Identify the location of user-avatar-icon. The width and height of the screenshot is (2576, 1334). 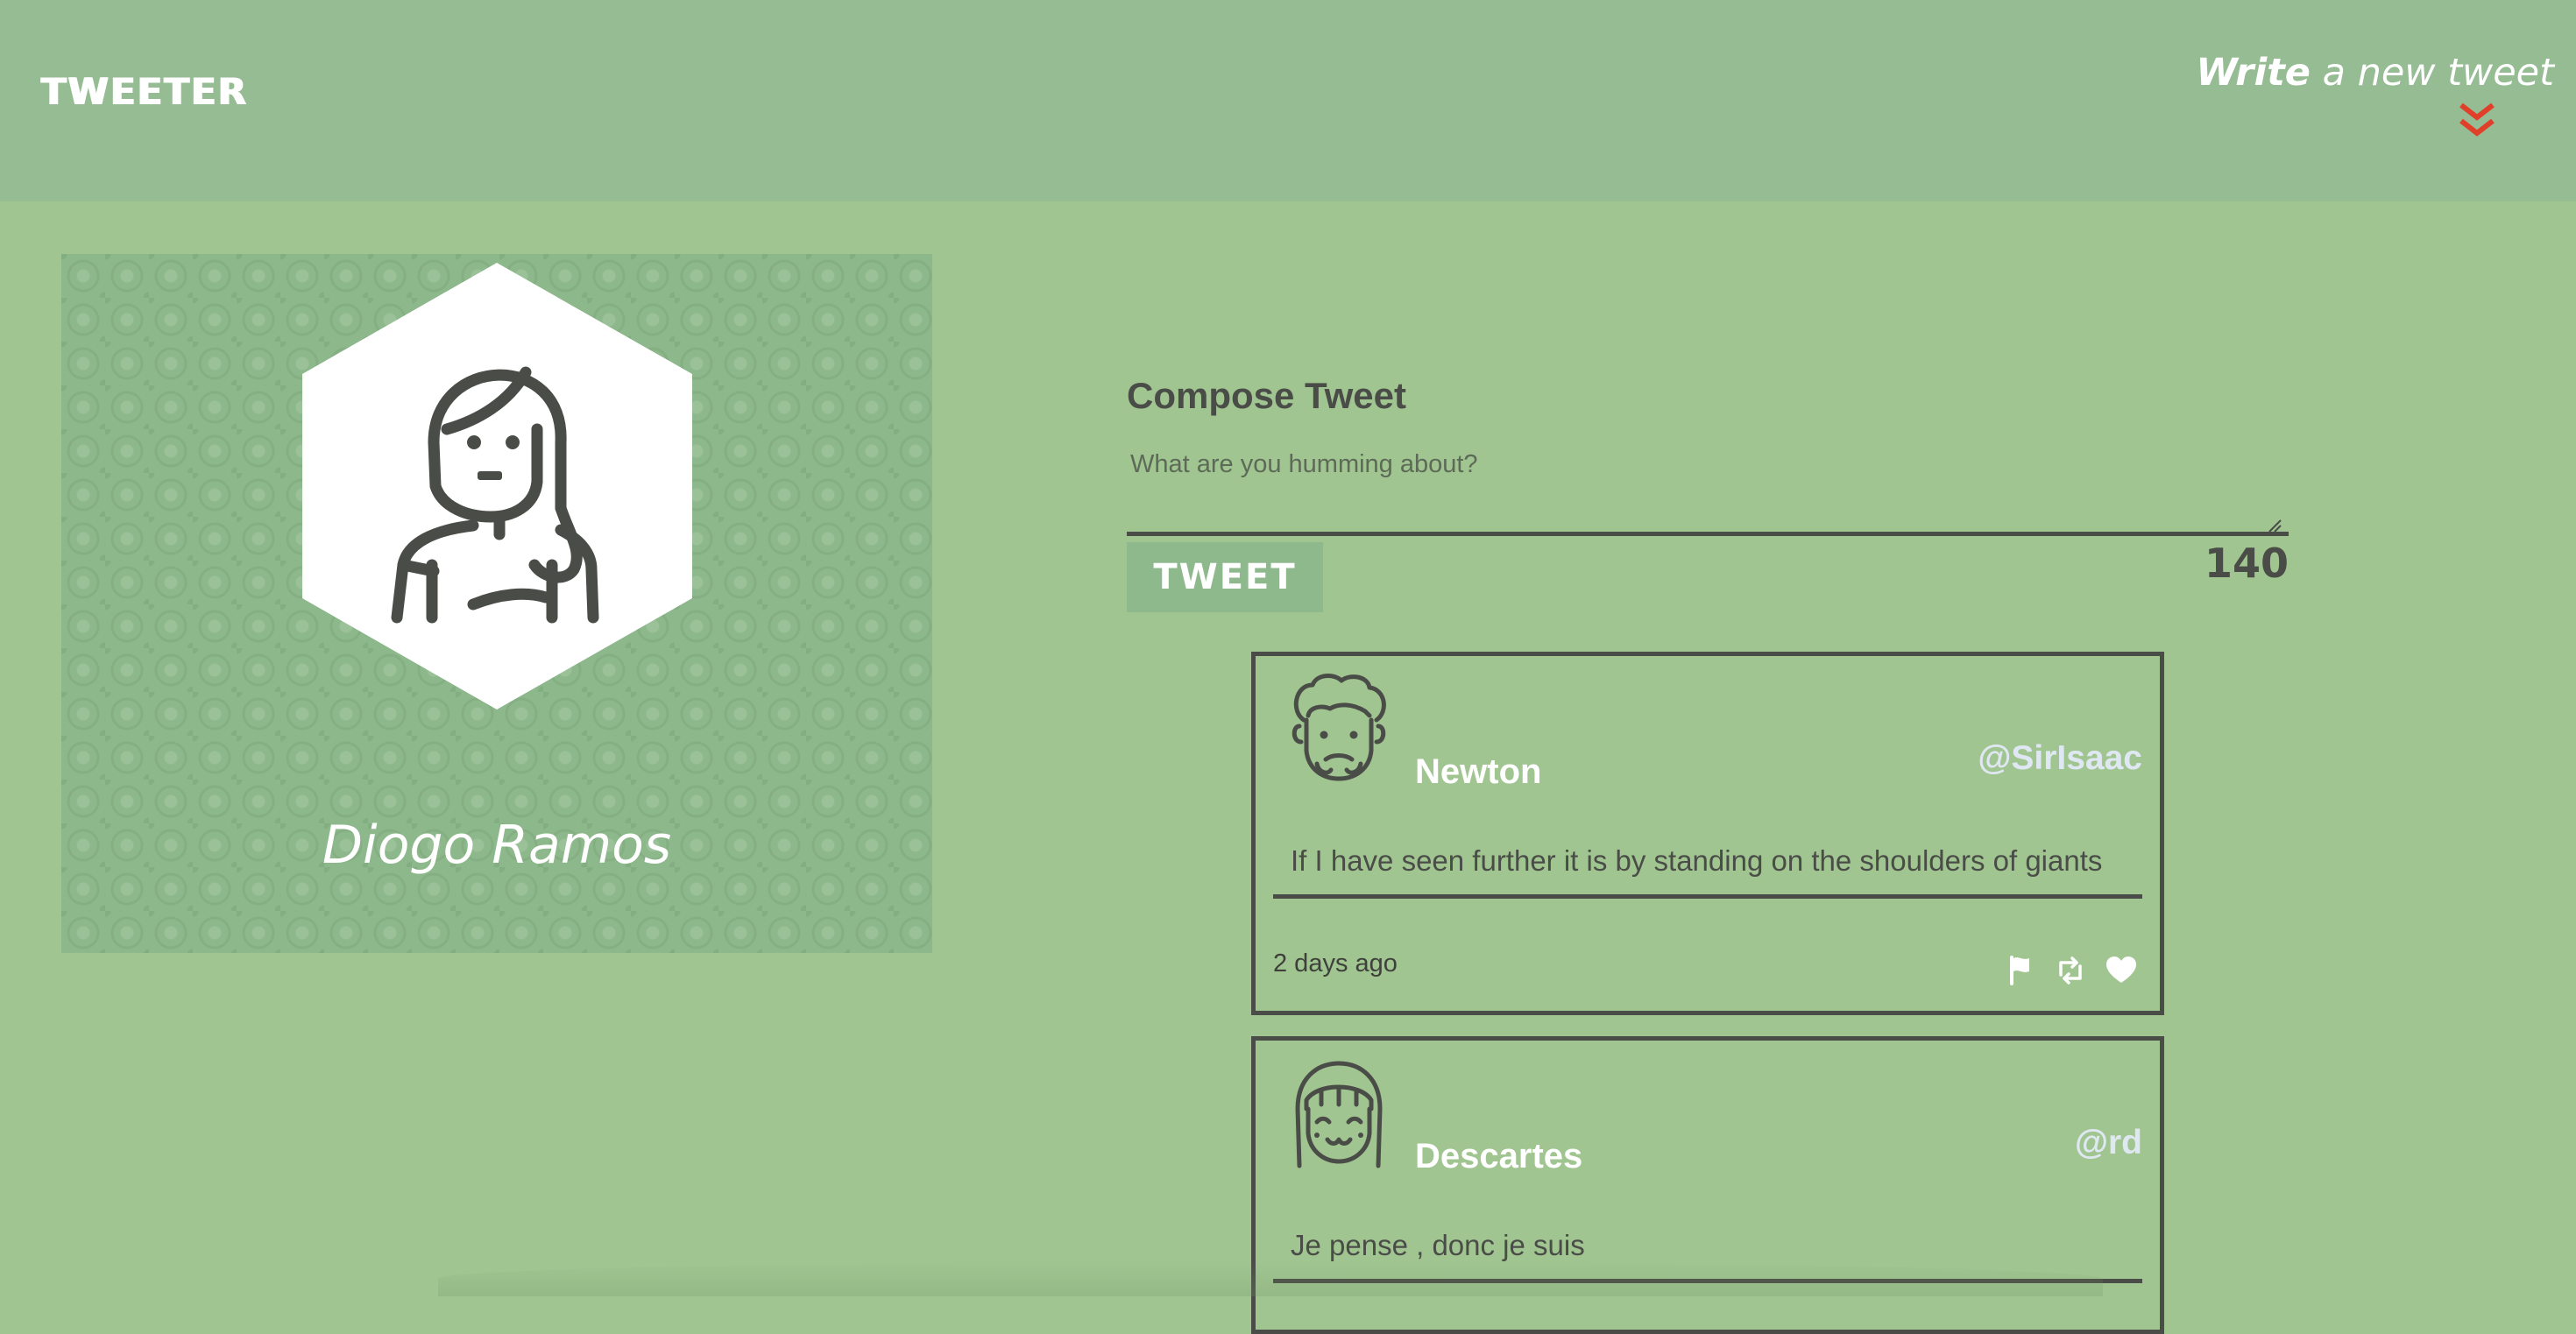
(497, 486).